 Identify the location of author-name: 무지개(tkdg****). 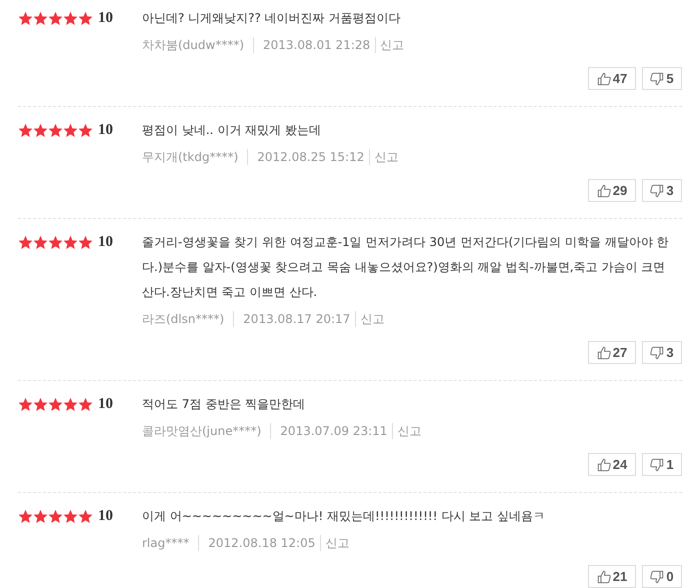
(191, 157).